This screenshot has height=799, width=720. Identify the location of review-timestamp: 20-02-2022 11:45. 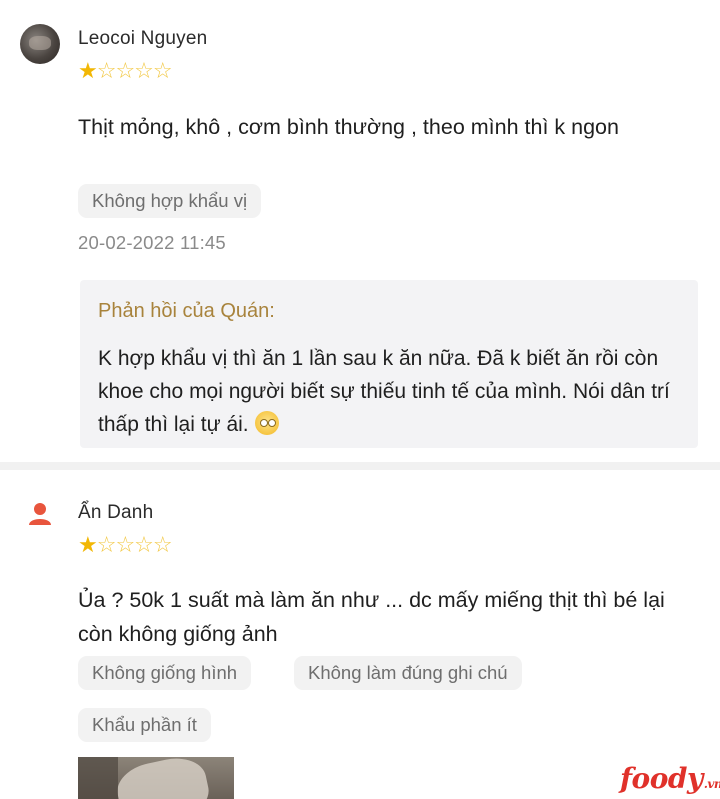
(152, 242).